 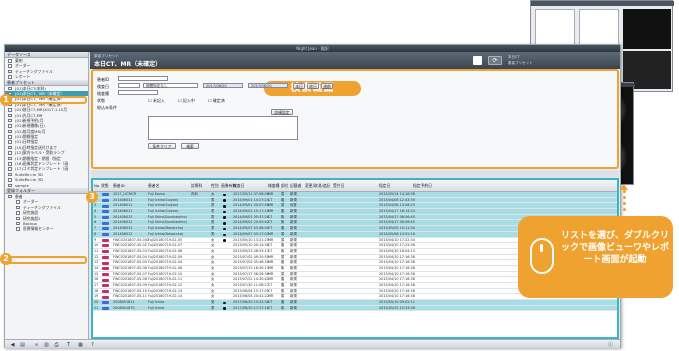 What do you see at coordinates (223, 128) in the screenshot?
I see `keyword-condition-box` at bounding box center [223, 128].